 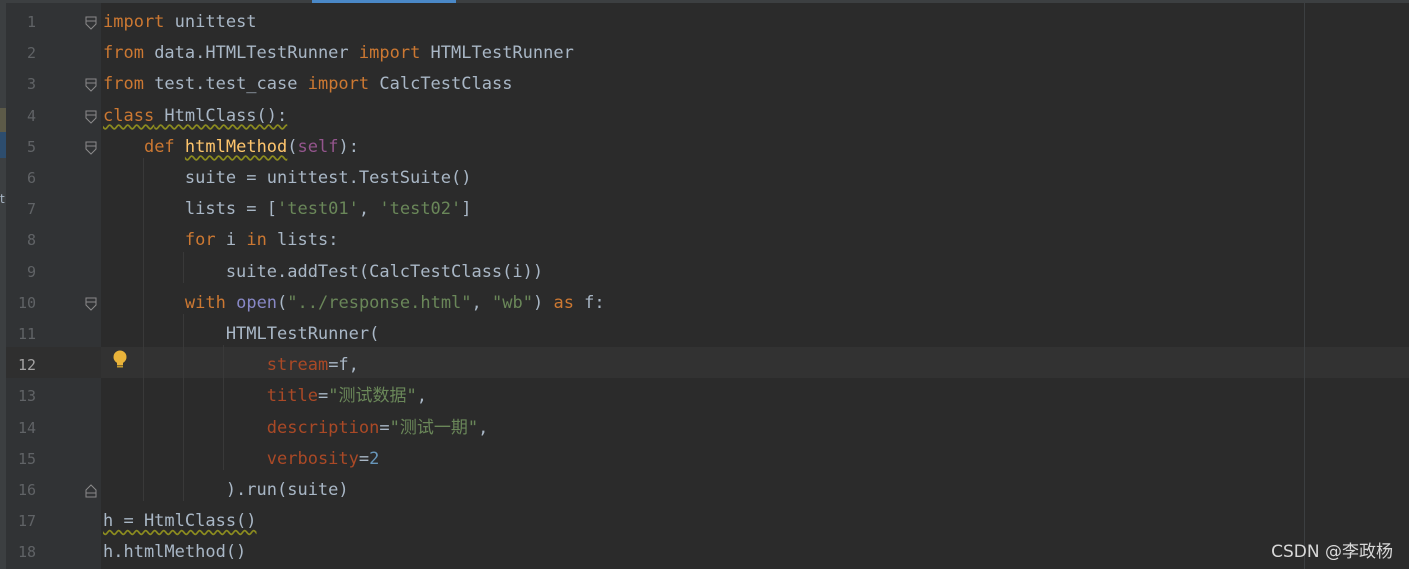 I want to click on code-token: 2, so click(x=374, y=458).